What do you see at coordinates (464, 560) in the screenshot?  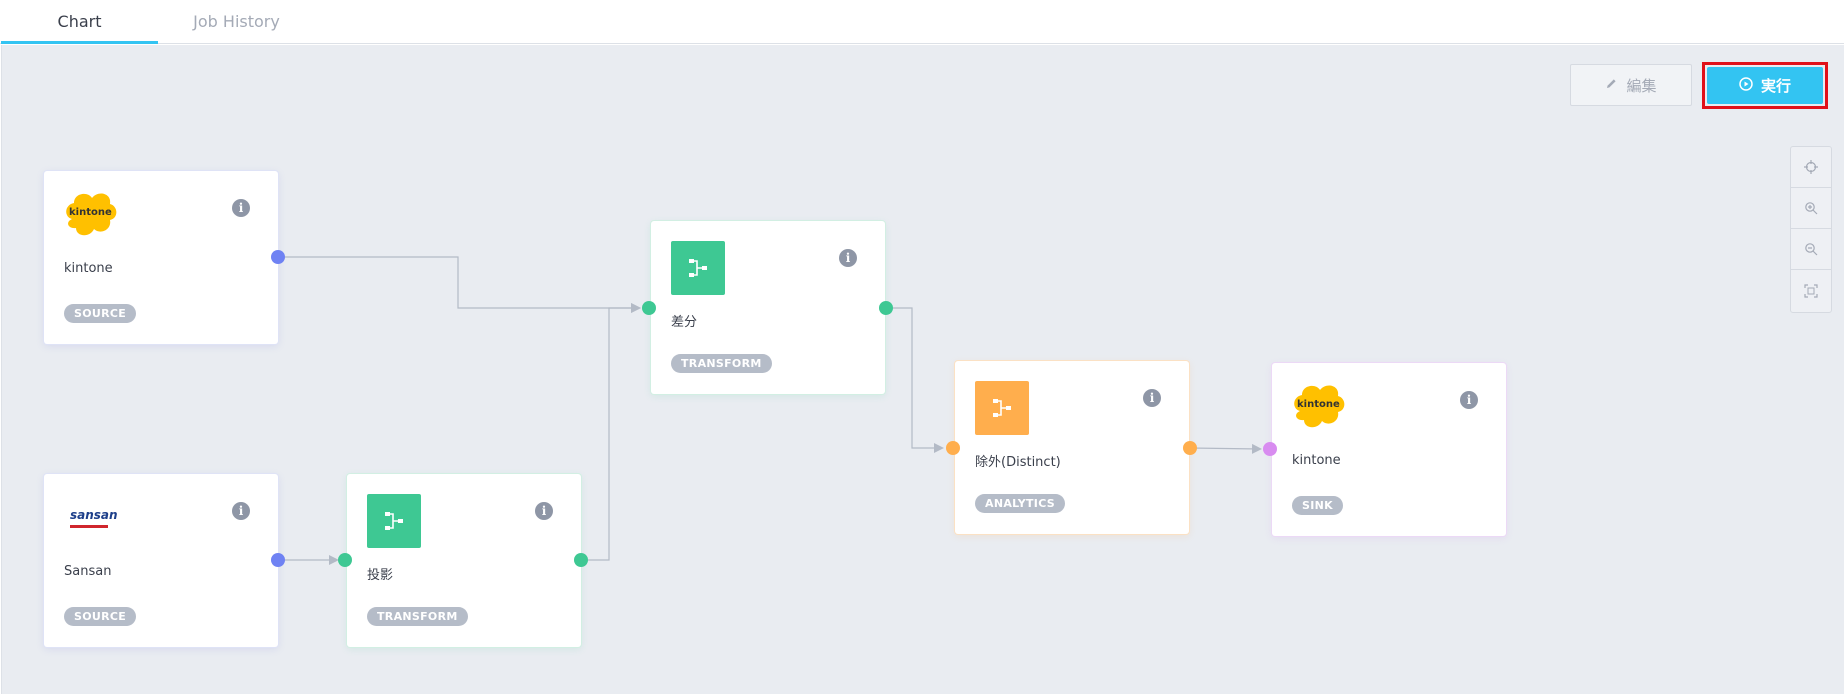 I see `node-projection: i 投影 TRANSFORM` at bounding box center [464, 560].